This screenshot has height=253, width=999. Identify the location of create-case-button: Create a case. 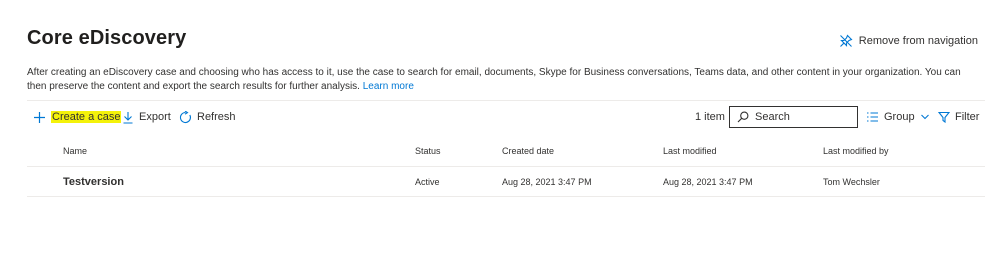
(77, 117).